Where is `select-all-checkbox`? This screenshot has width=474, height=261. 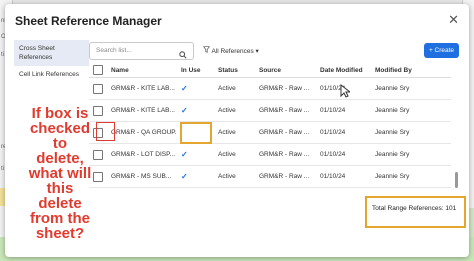
select-all-checkbox is located at coordinates (98, 70).